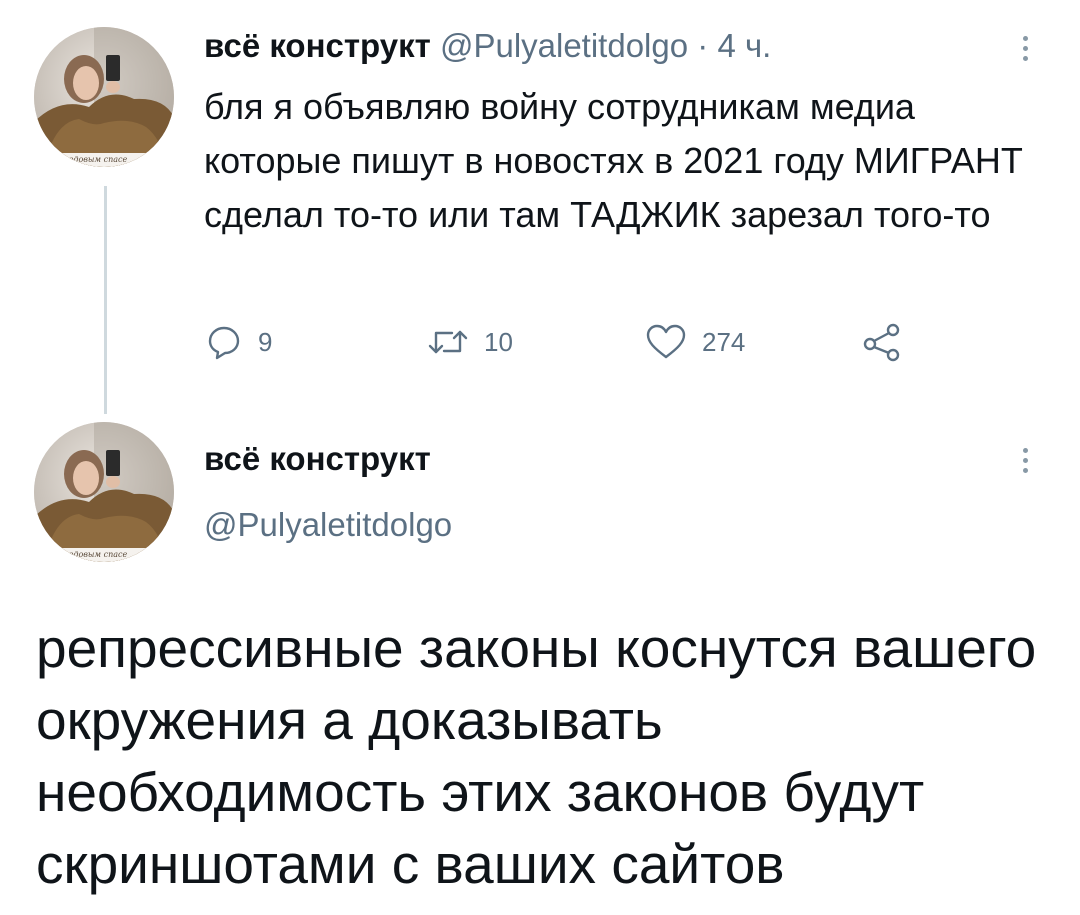  What do you see at coordinates (694, 342) in the screenshot?
I see `like-button: 274` at bounding box center [694, 342].